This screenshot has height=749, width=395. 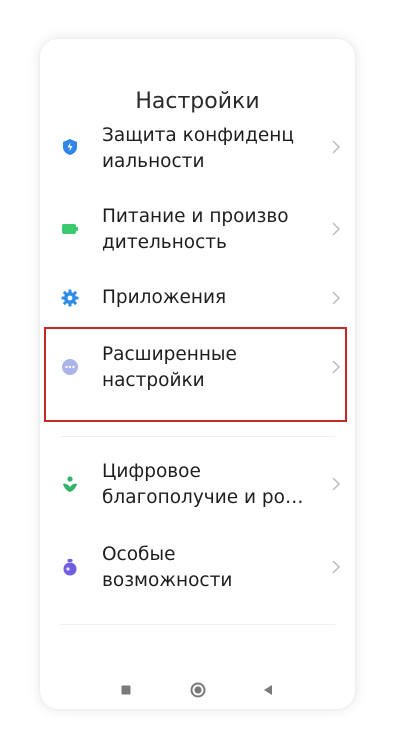 What do you see at coordinates (126, 690) in the screenshot?
I see `recents-square-icon` at bounding box center [126, 690].